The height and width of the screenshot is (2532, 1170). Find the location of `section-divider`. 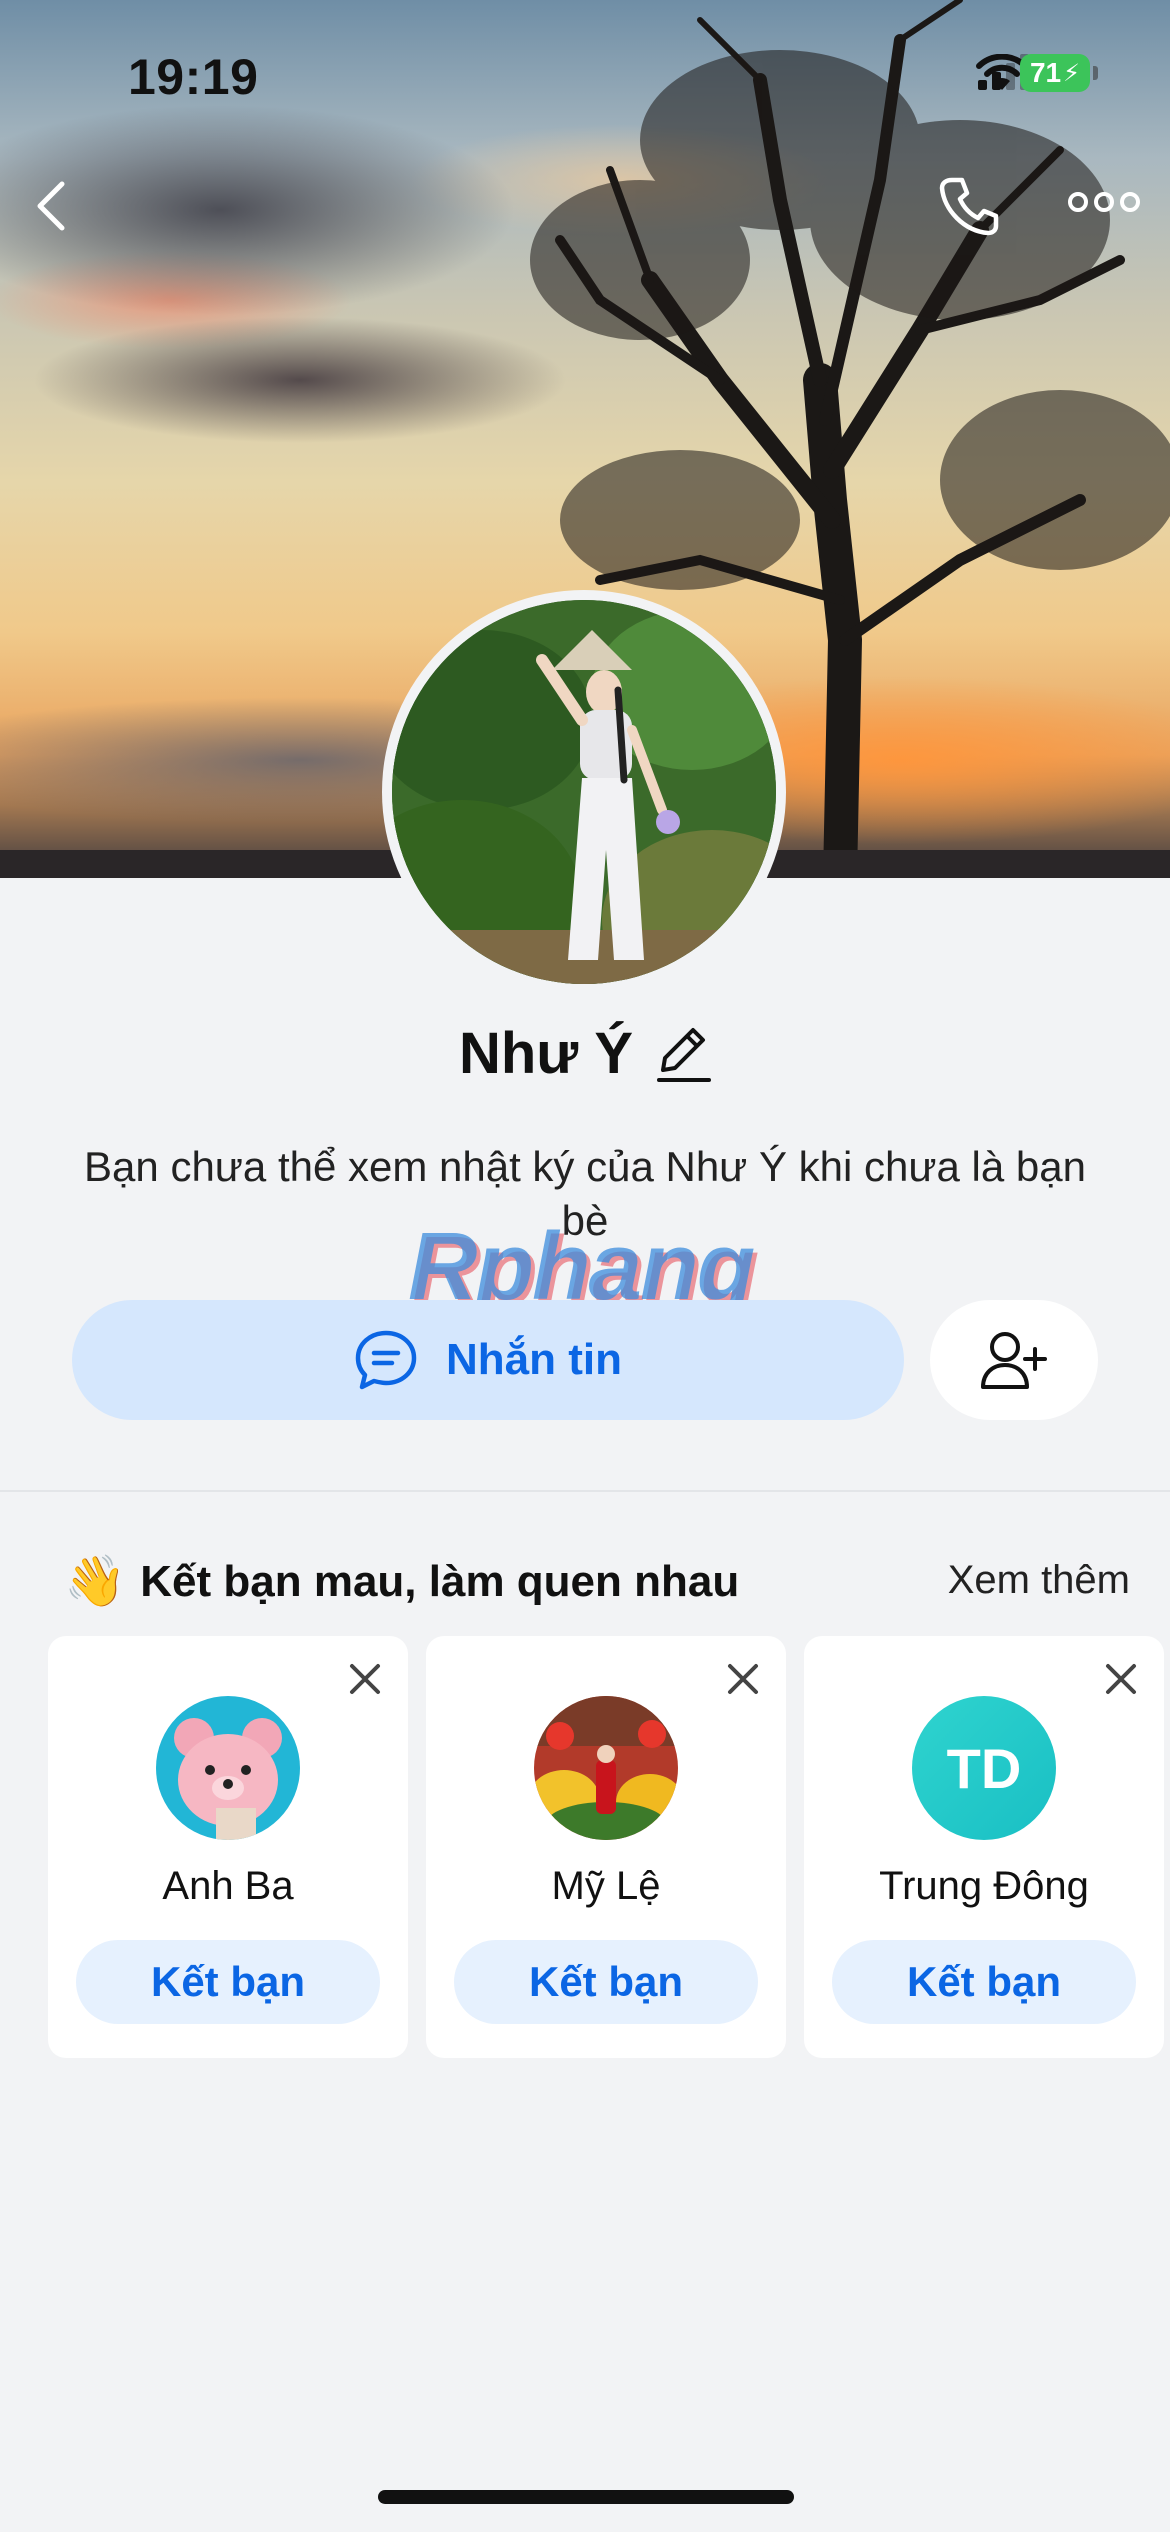

section-divider is located at coordinates (585, 1491).